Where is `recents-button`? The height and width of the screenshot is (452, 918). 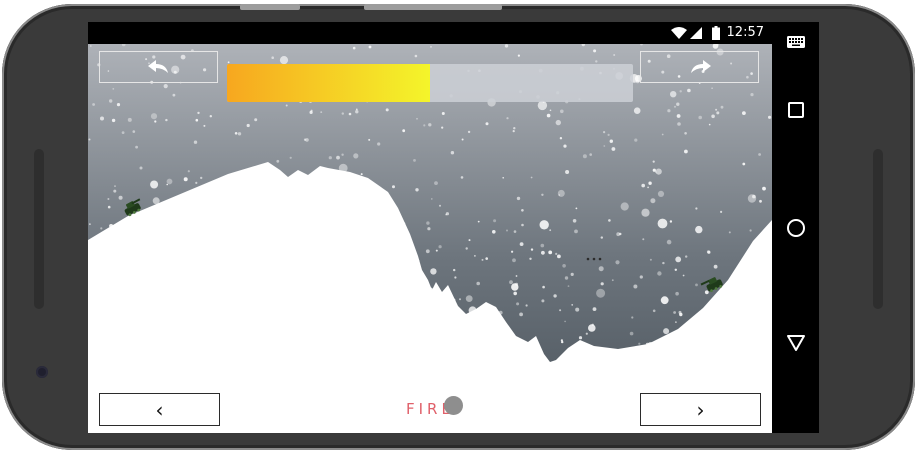 recents-button is located at coordinates (795, 109).